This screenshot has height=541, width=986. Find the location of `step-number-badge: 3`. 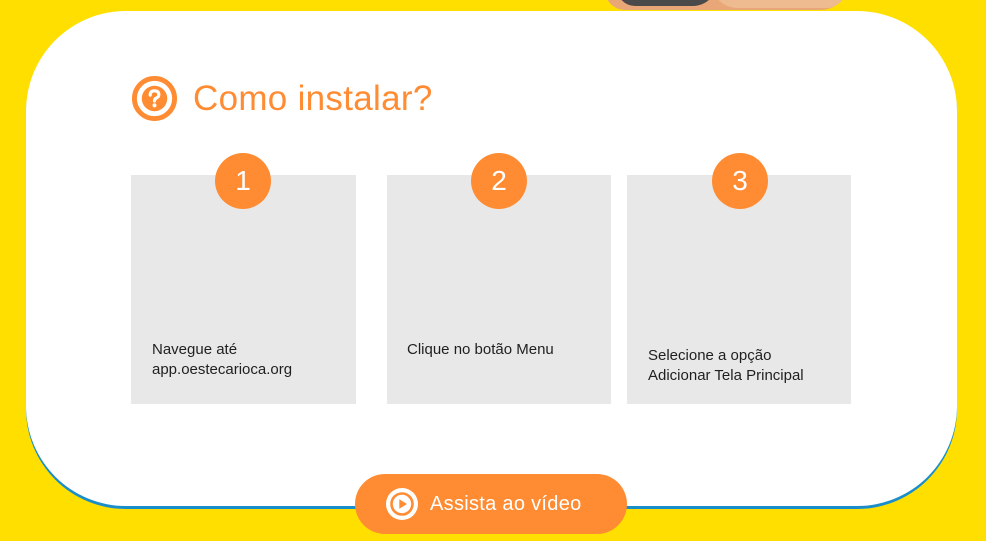

step-number-badge: 3 is located at coordinates (740, 181).